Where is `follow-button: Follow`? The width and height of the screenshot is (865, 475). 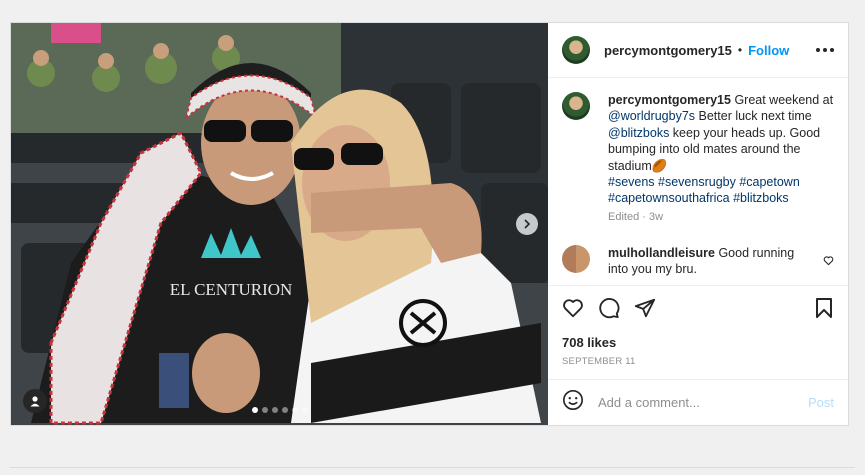
follow-button: Follow is located at coordinates (768, 50).